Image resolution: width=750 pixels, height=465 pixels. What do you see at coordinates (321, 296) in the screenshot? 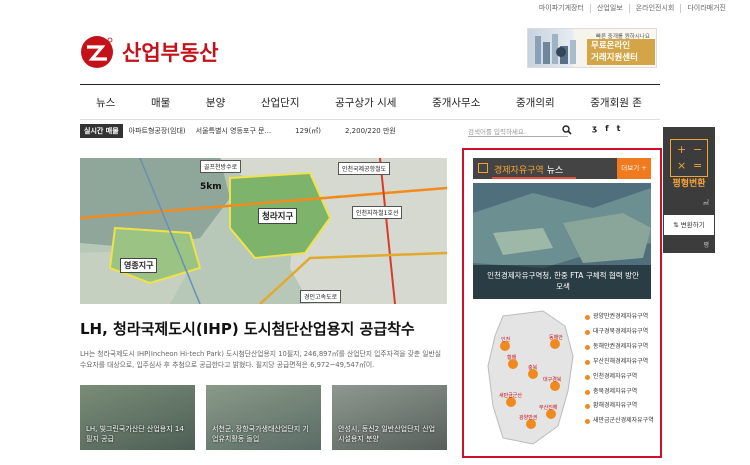
I see `map-label-highway: 경인고속도로` at bounding box center [321, 296].